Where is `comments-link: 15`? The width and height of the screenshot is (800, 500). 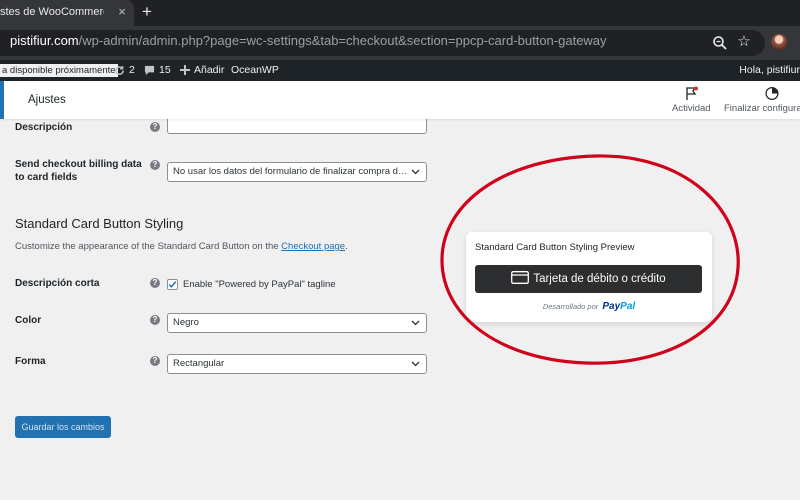 comments-link: 15 is located at coordinates (157, 70).